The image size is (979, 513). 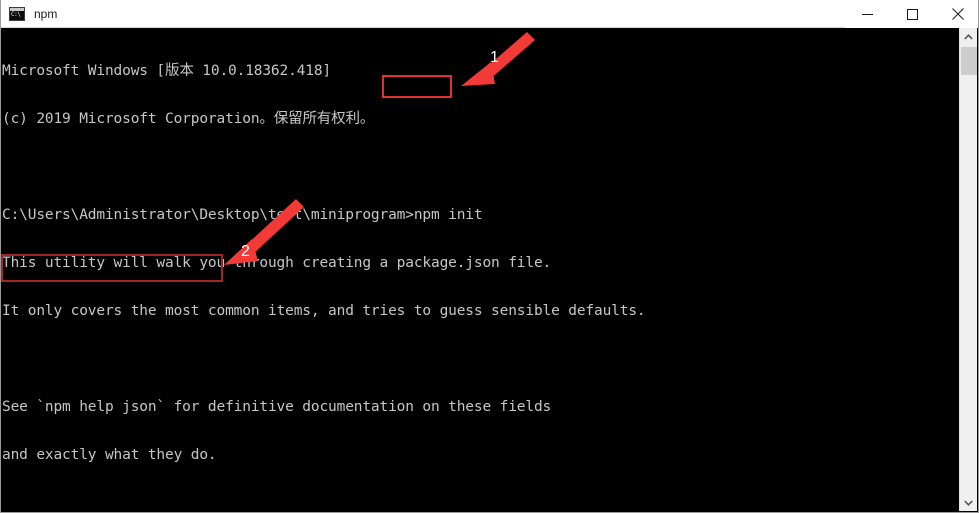 I want to click on cmd-console-icon, so click(x=17, y=13).